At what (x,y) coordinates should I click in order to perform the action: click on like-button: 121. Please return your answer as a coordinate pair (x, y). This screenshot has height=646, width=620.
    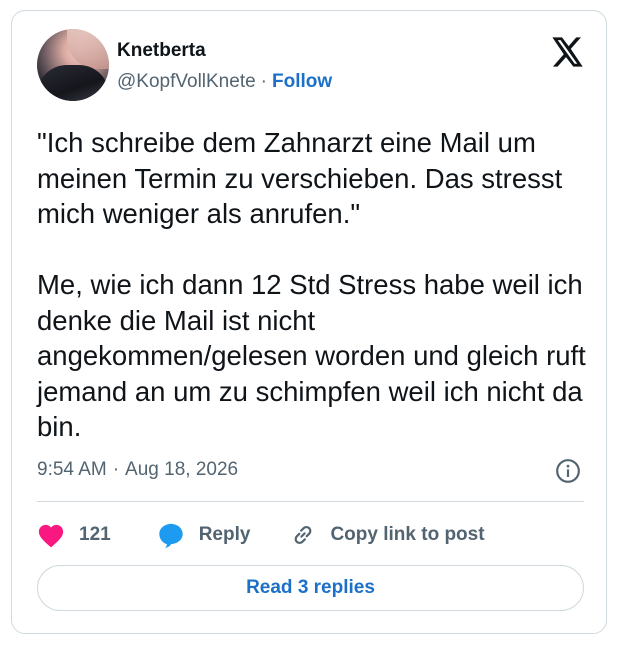
    Looking at the image, I should click on (74, 535).